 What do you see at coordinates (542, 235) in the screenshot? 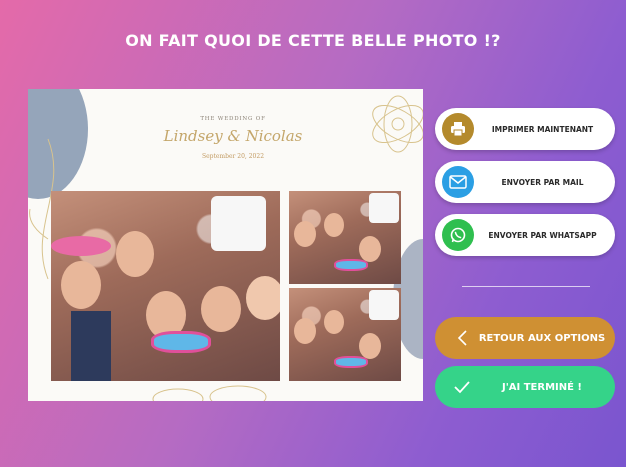
I see `whatsapp-button-label: ENVOYER PAR WHATSAPP` at bounding box center [542, 235].